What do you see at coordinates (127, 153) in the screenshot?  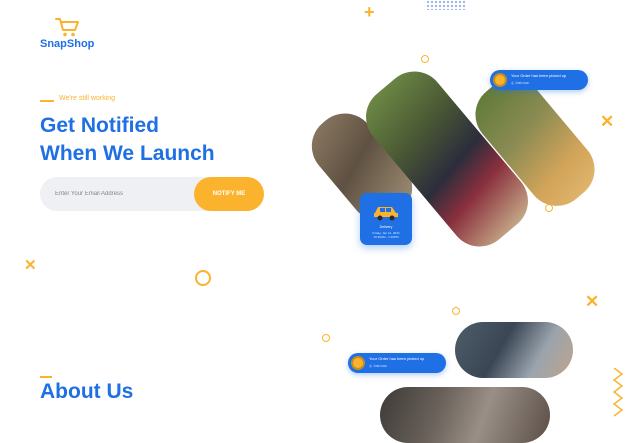 I see `headline-line-2: When We Launch` at bounding box center [127, 153].